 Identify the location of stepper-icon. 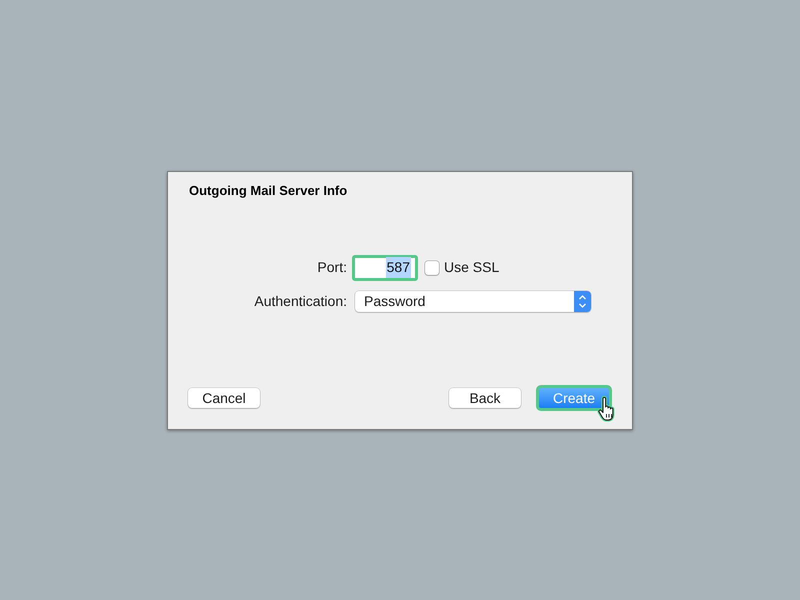
(582, 301).